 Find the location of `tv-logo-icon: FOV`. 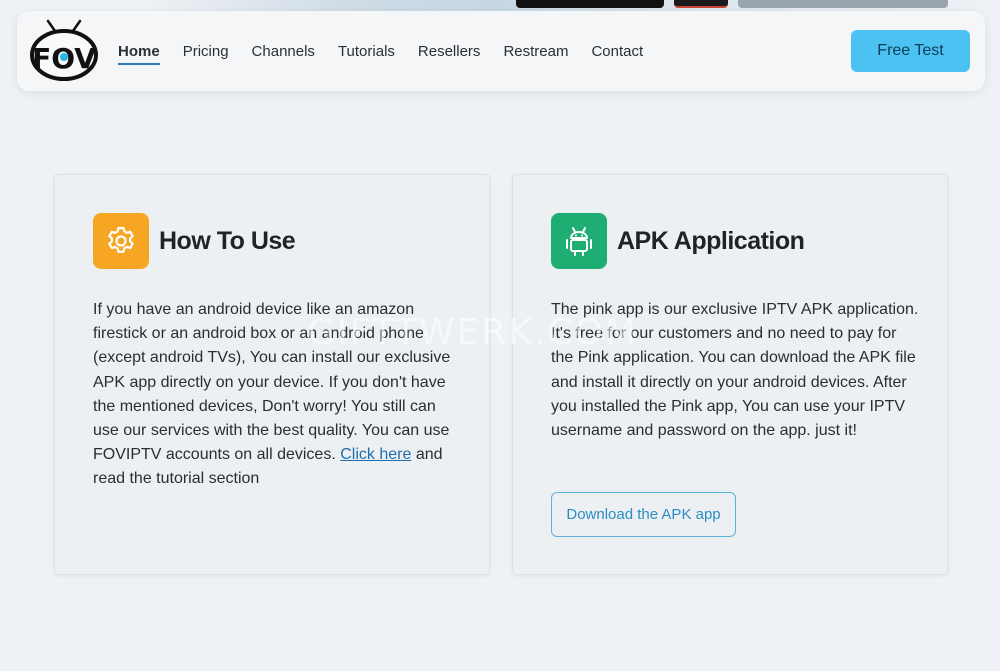

tv-logo-icon: FOV is located at coordinates (64, 50).